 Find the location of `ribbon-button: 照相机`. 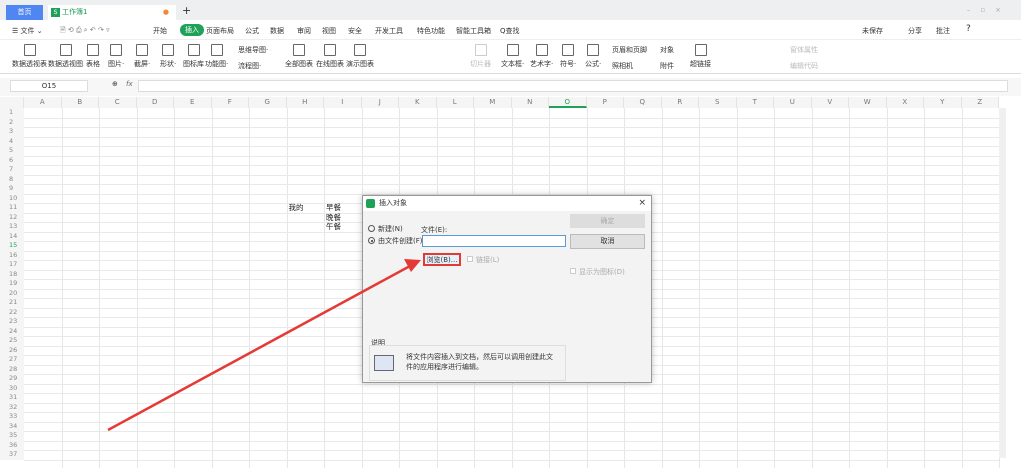

ribbon-button: 照相机 is located at coordinates (622, 66).